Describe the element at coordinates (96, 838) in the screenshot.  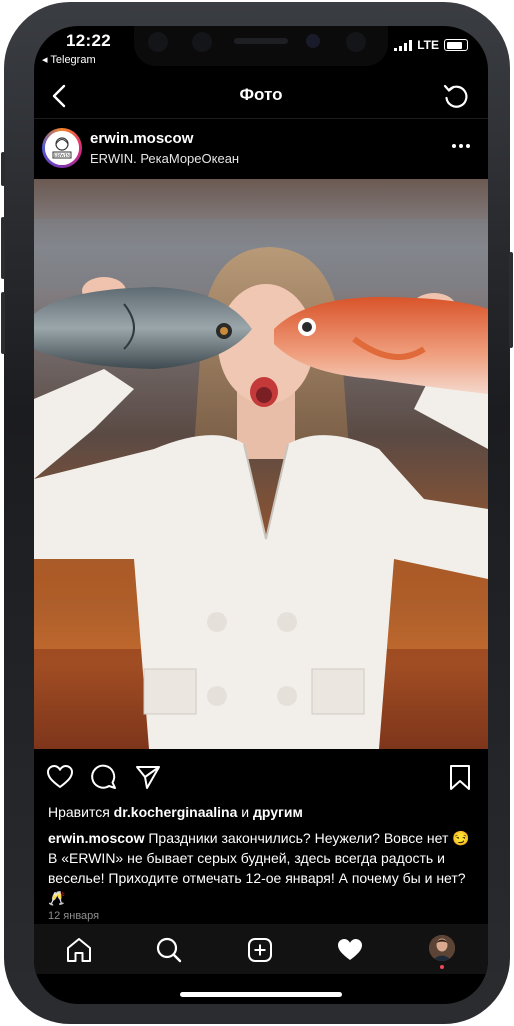
I see `caption-username: erwin.moscow` at that location.